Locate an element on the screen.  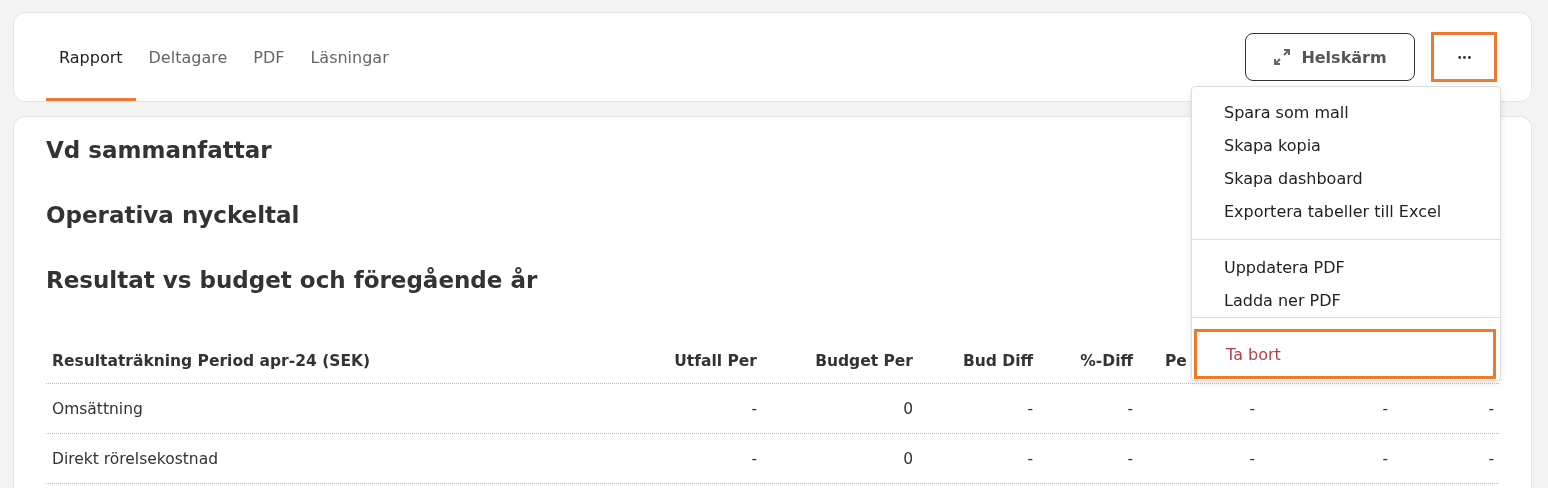
table-cell-text: Omsättning is located at coordinates (97, 408).